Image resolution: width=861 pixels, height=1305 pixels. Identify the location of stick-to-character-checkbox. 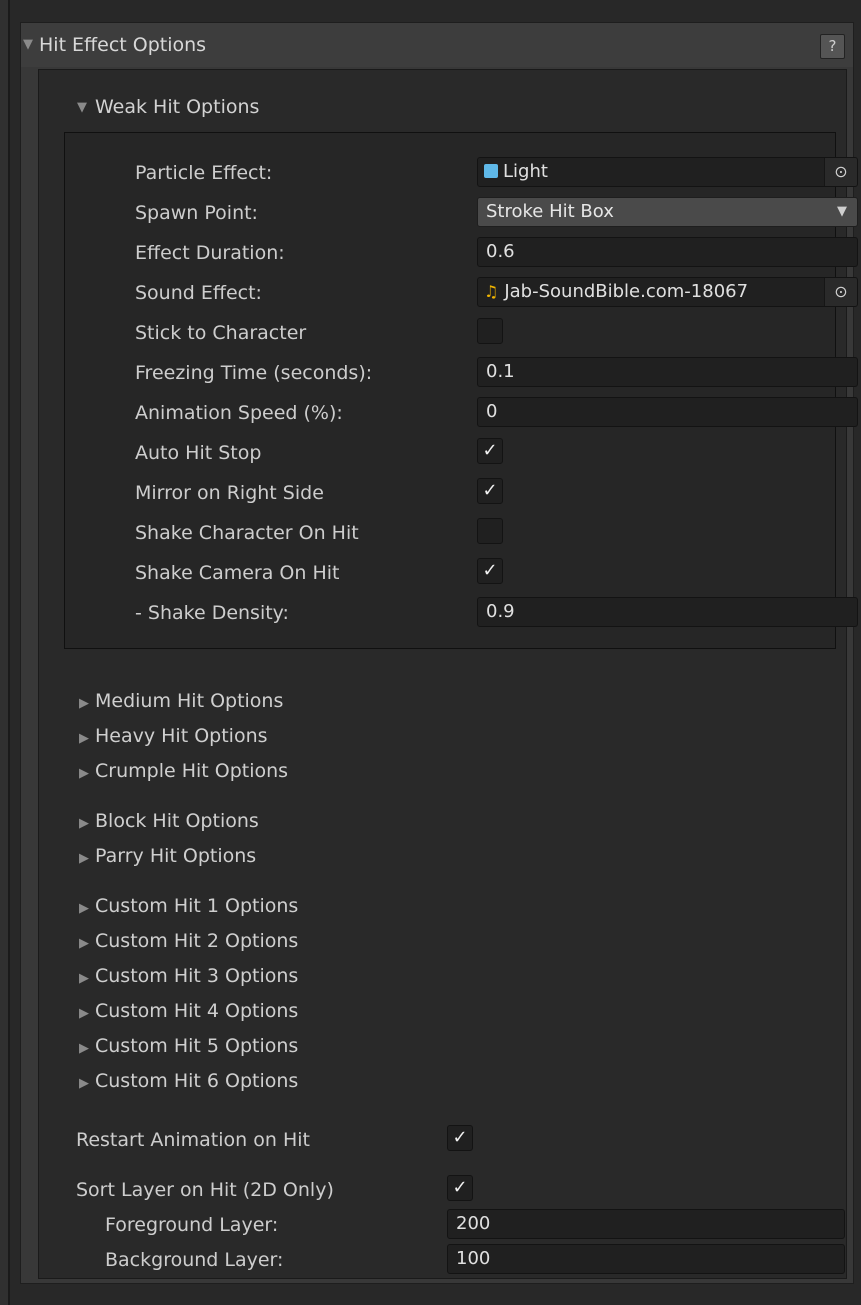
(490, 331).